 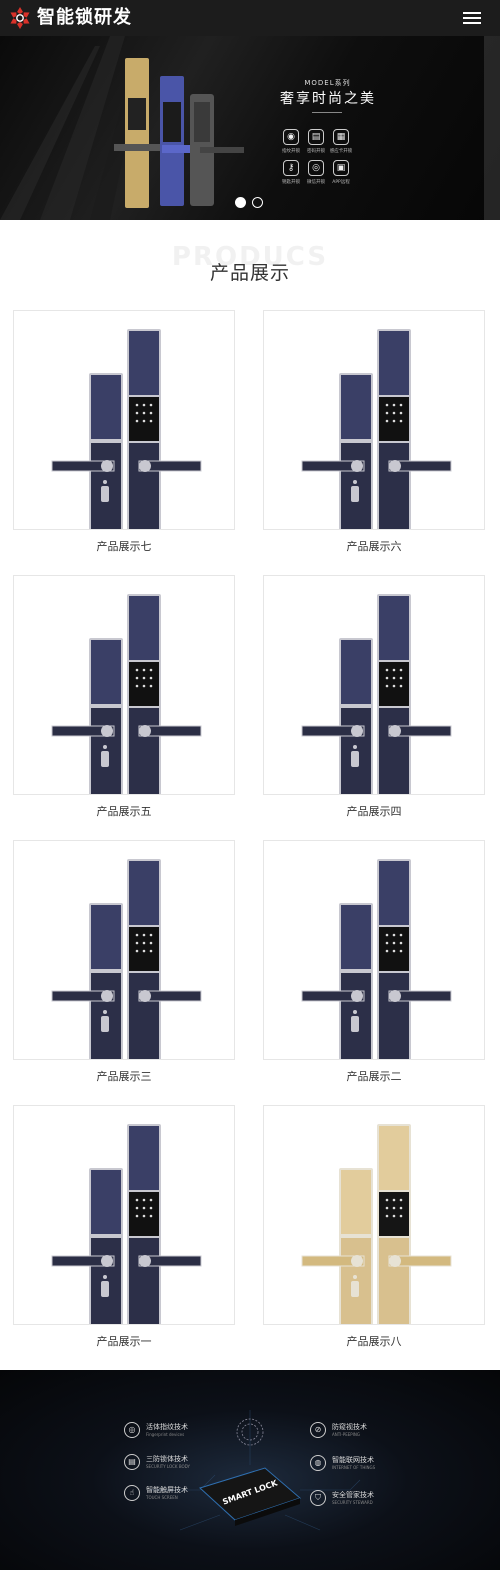 I want to click on slogan-divider, so click(x=327, y=112).